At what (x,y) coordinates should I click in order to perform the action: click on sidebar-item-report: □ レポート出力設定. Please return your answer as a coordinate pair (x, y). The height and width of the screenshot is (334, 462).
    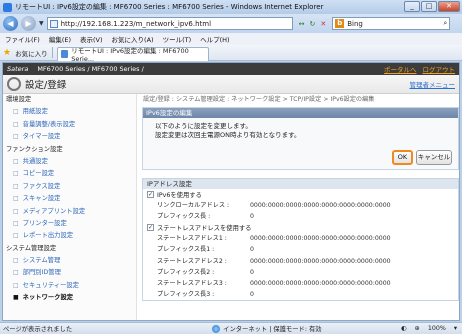
    Looking at the image, I should click on (69, 236).